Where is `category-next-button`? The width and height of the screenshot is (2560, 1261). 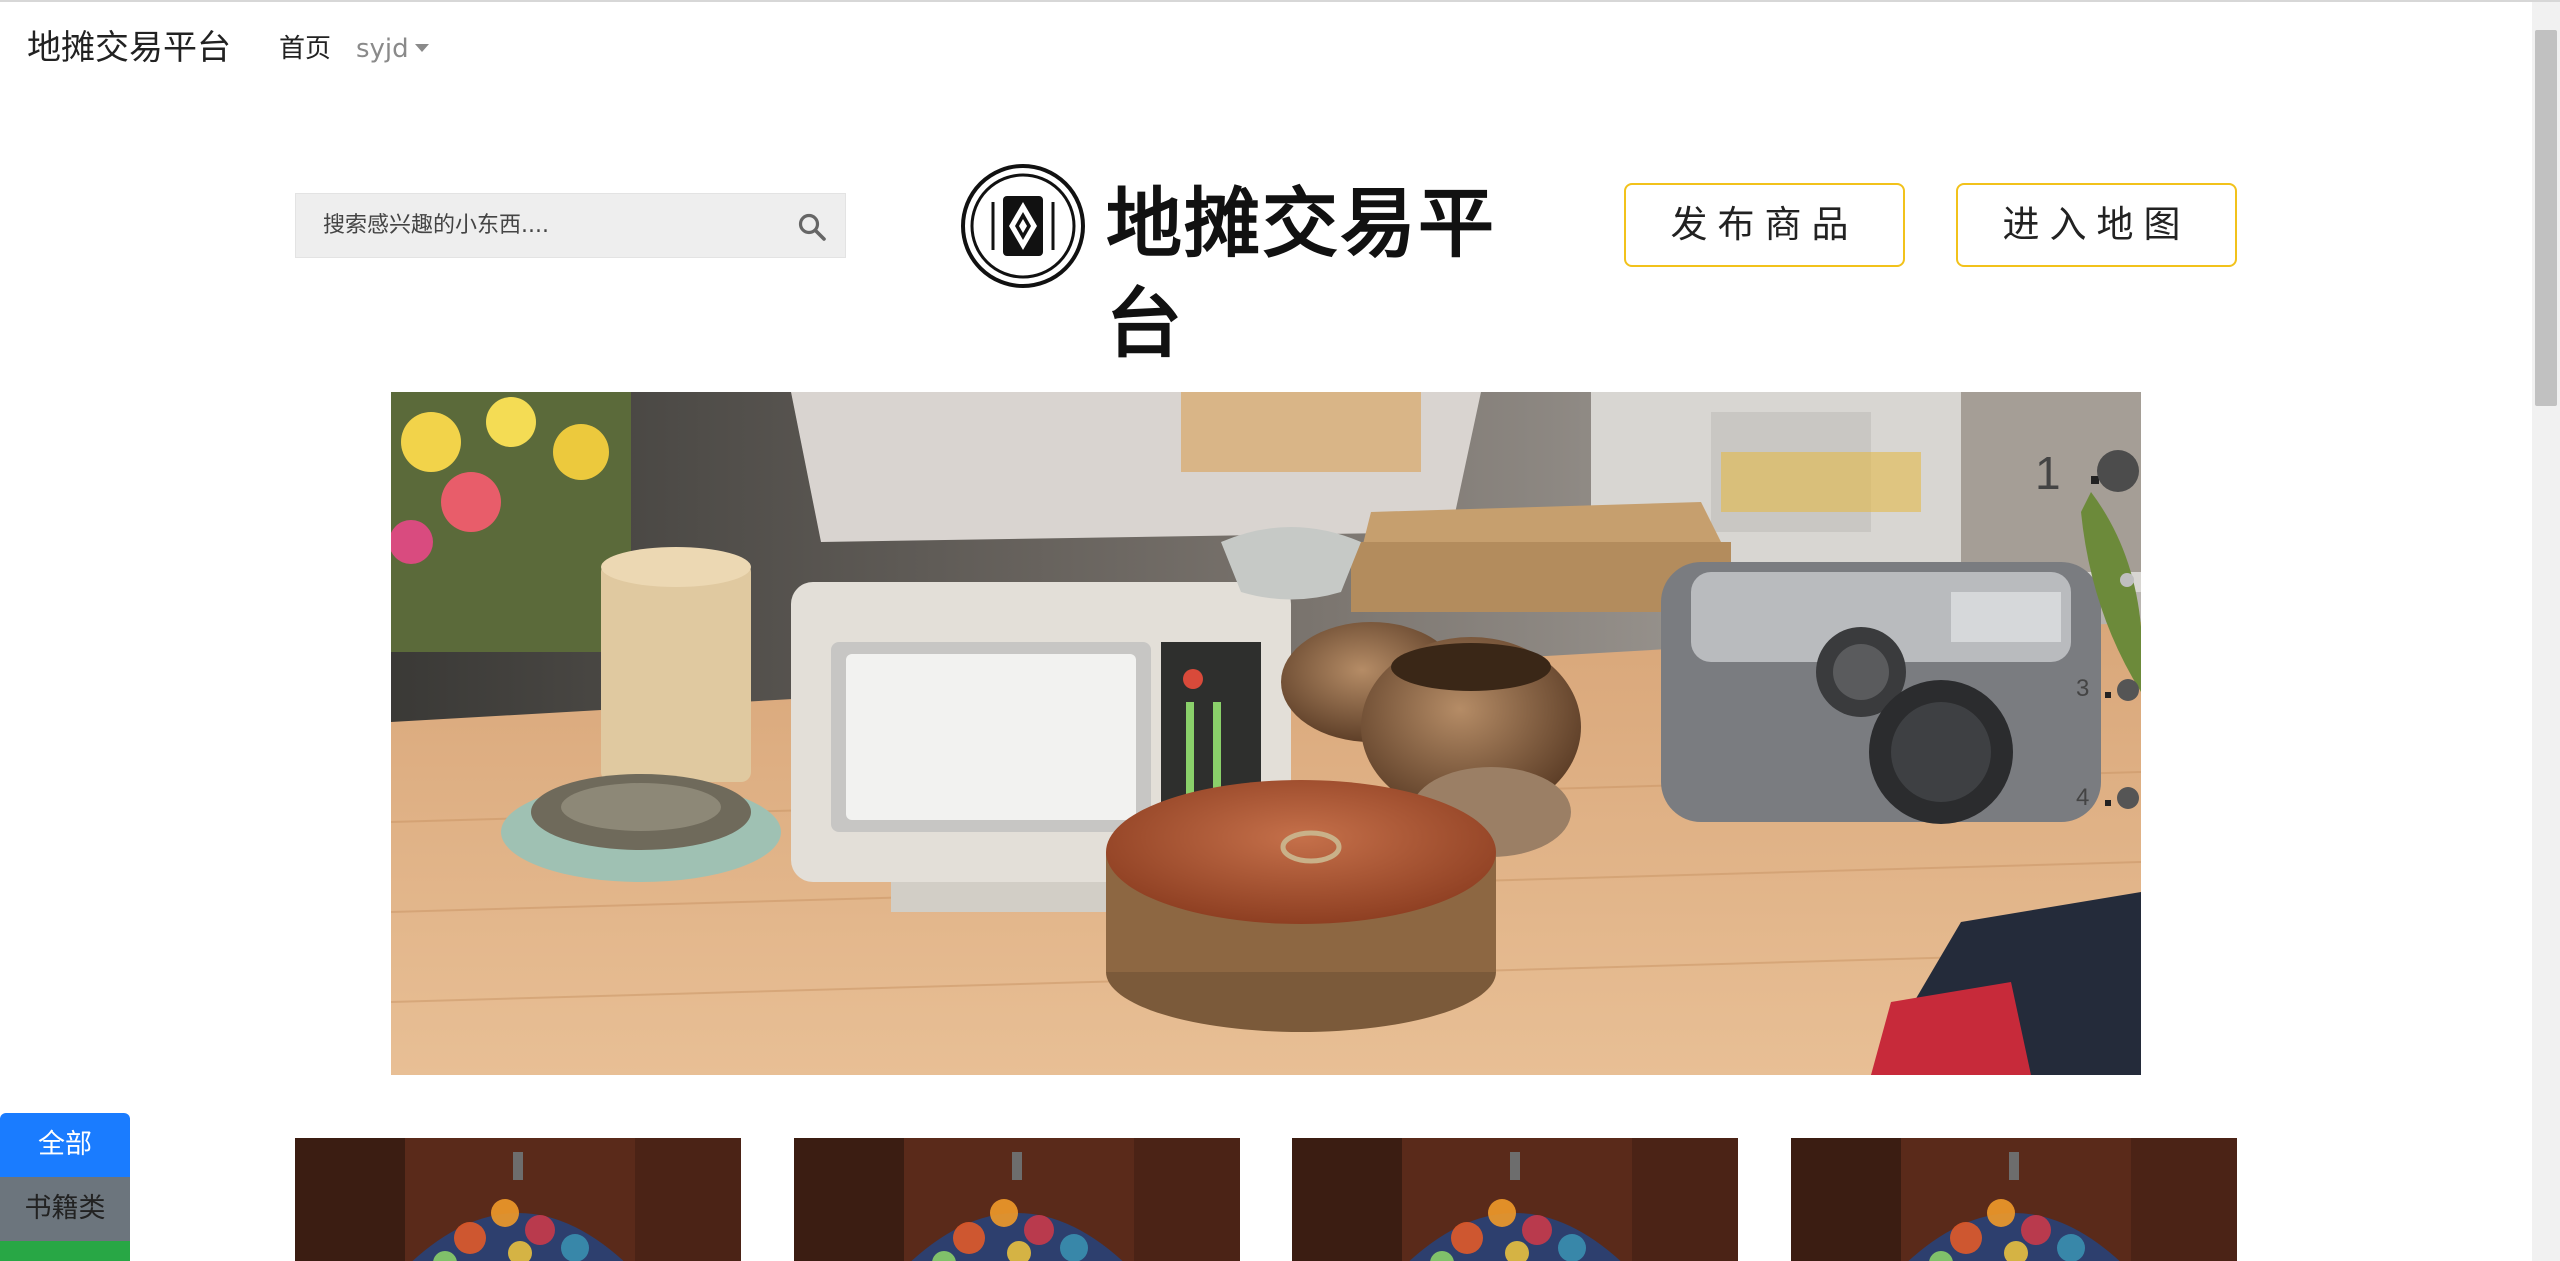 category-next-button is located at coordinates (65, 1251).